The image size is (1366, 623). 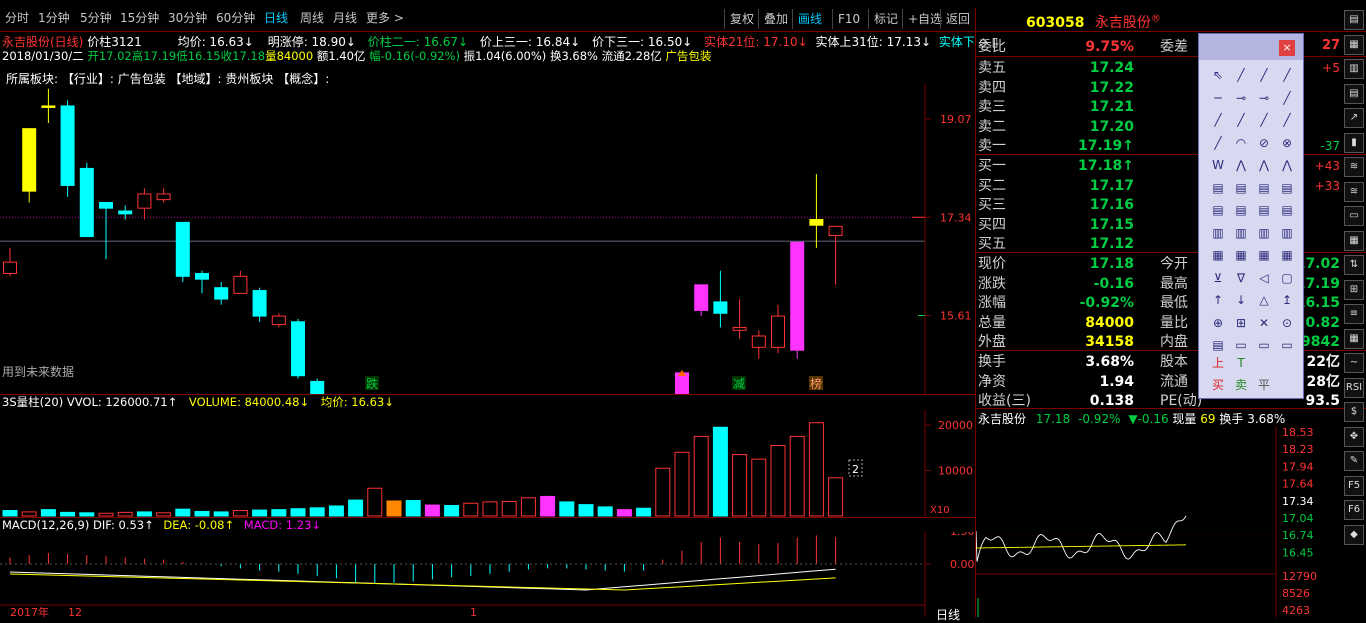 What do you see at coordinates (235, 17) in the screenshot?
I see `period-5: 60分钟` at bounding box center [235, 17].